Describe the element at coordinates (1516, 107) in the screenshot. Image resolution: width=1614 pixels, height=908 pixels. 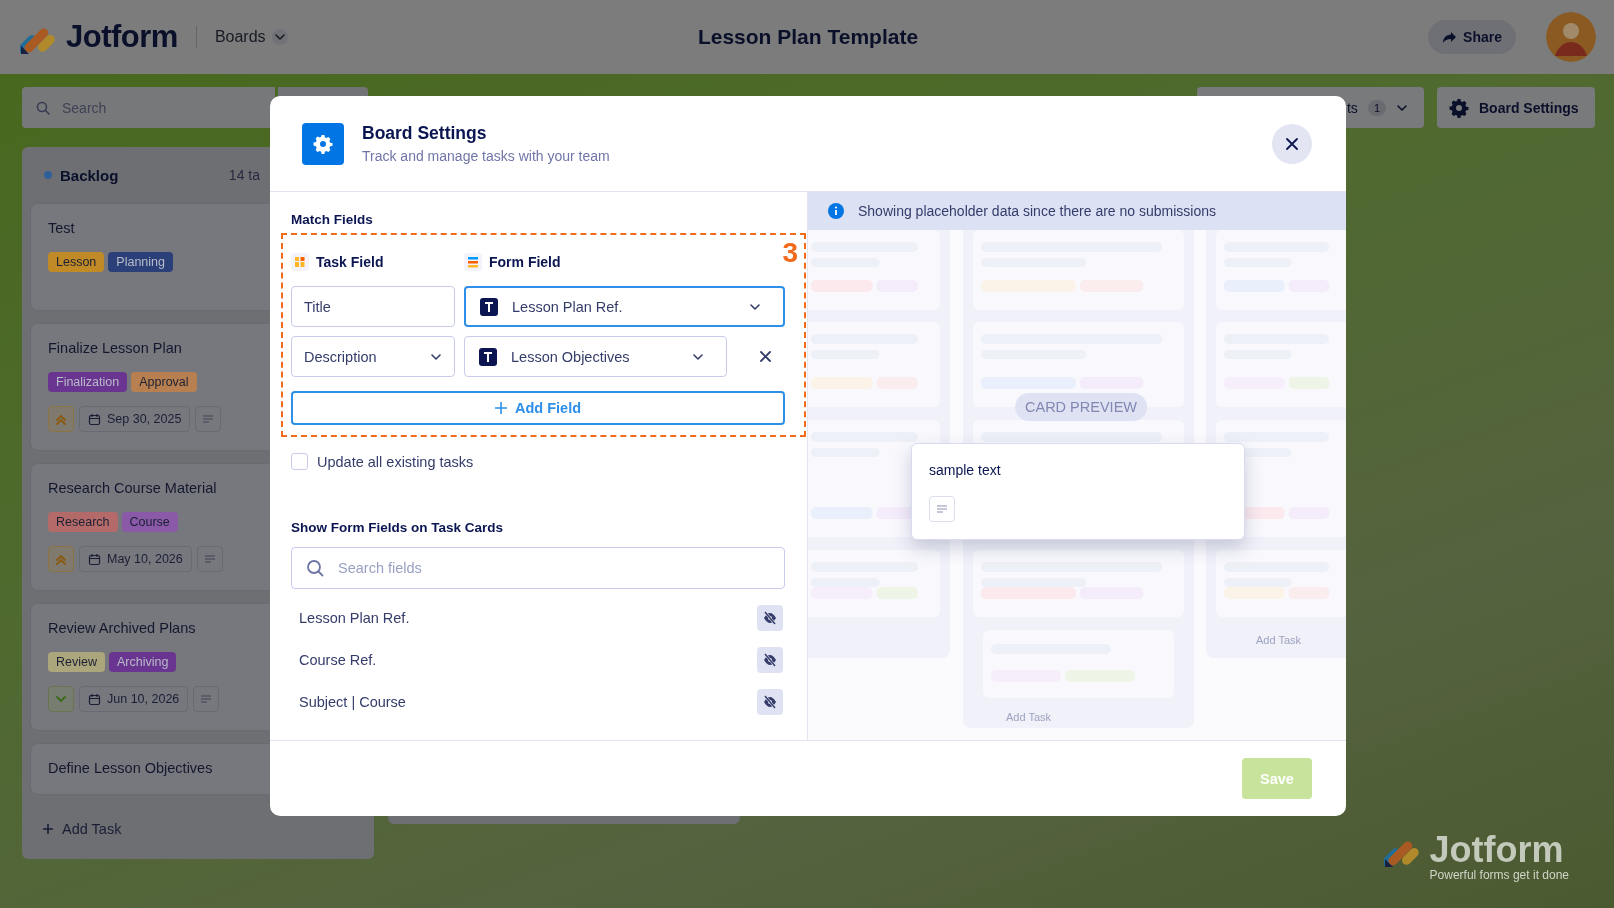
I see `board-settings-button: Board Settings` at that location.